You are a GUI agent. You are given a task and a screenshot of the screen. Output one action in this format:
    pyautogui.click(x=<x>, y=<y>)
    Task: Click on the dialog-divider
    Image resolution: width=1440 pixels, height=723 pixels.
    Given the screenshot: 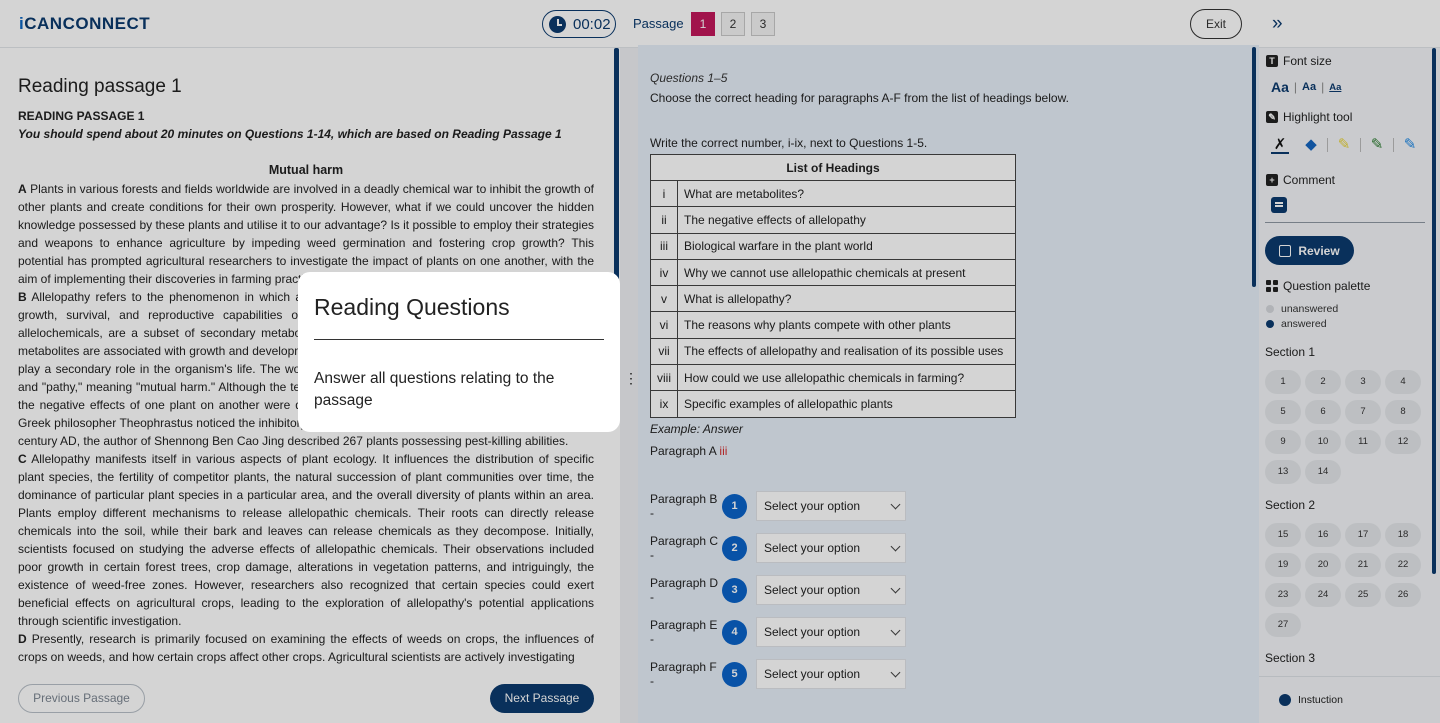 What is the action you would take?
    pyautogui.click(x=459, y=339)
    